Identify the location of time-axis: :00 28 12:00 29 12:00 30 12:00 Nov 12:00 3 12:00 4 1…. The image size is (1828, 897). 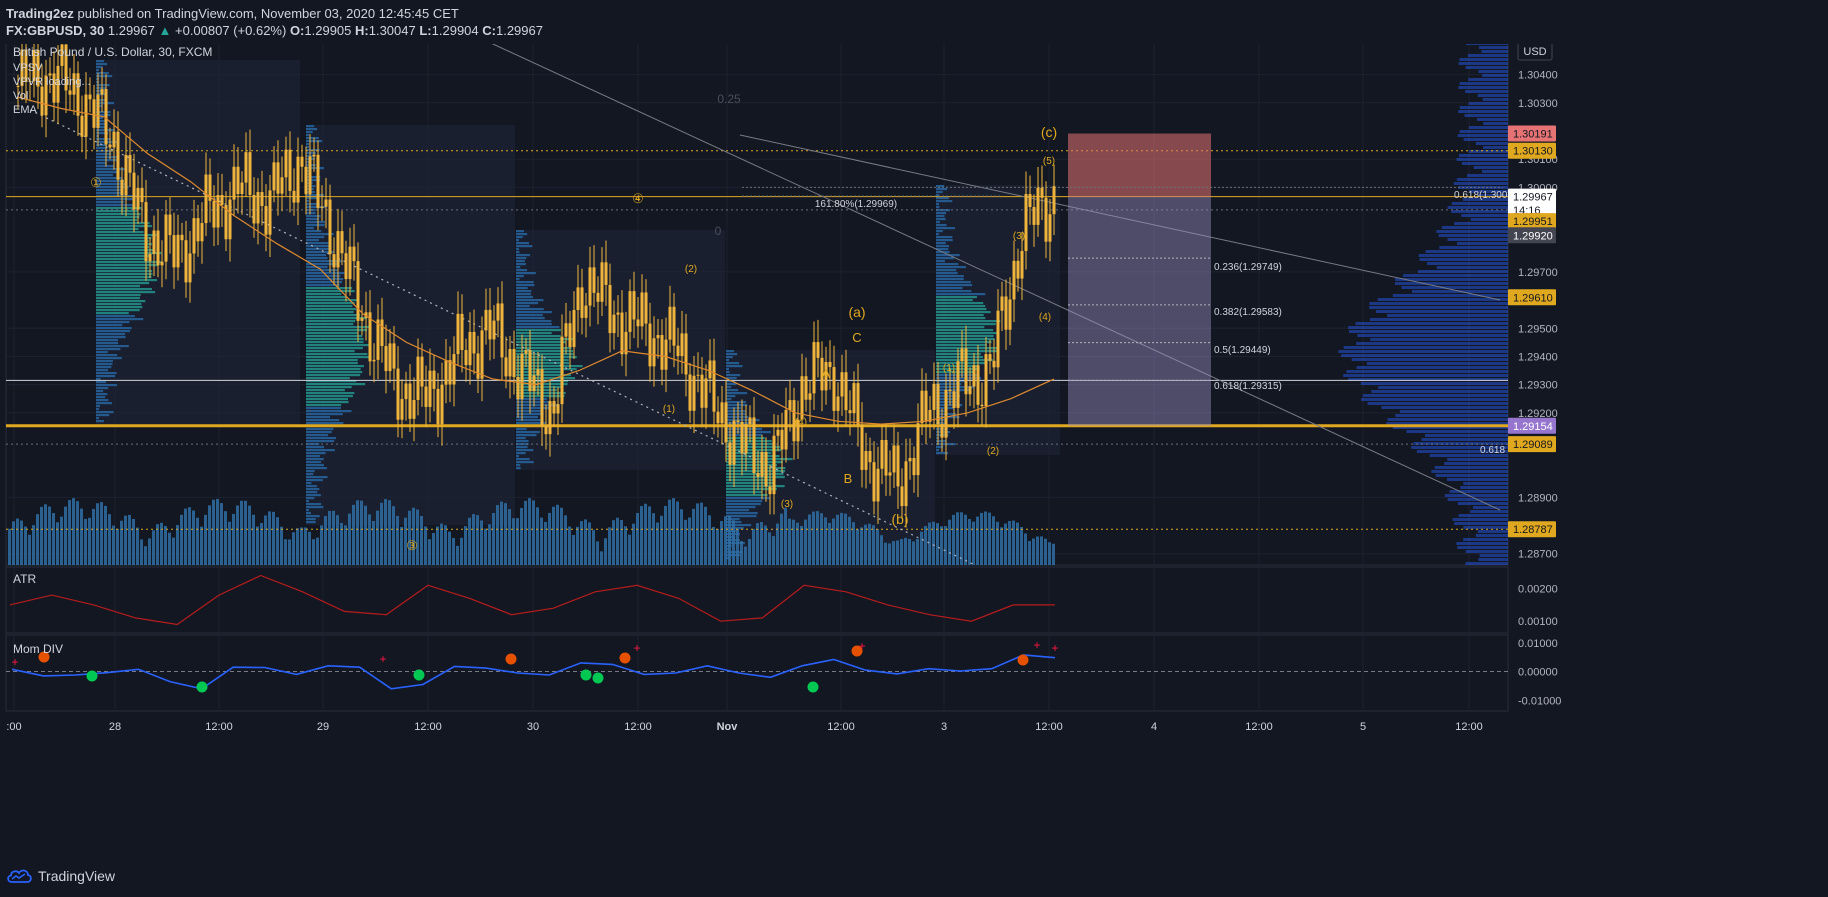
(744, 727).